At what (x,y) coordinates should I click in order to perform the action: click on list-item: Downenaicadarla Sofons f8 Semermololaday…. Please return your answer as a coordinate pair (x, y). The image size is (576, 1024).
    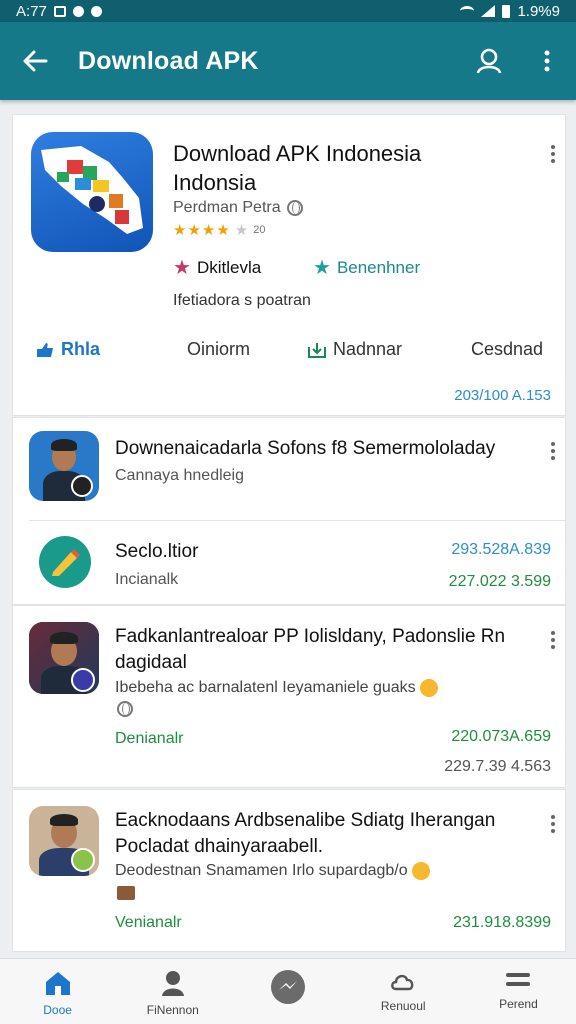
    Looking at the image, I should click on (289, 469).